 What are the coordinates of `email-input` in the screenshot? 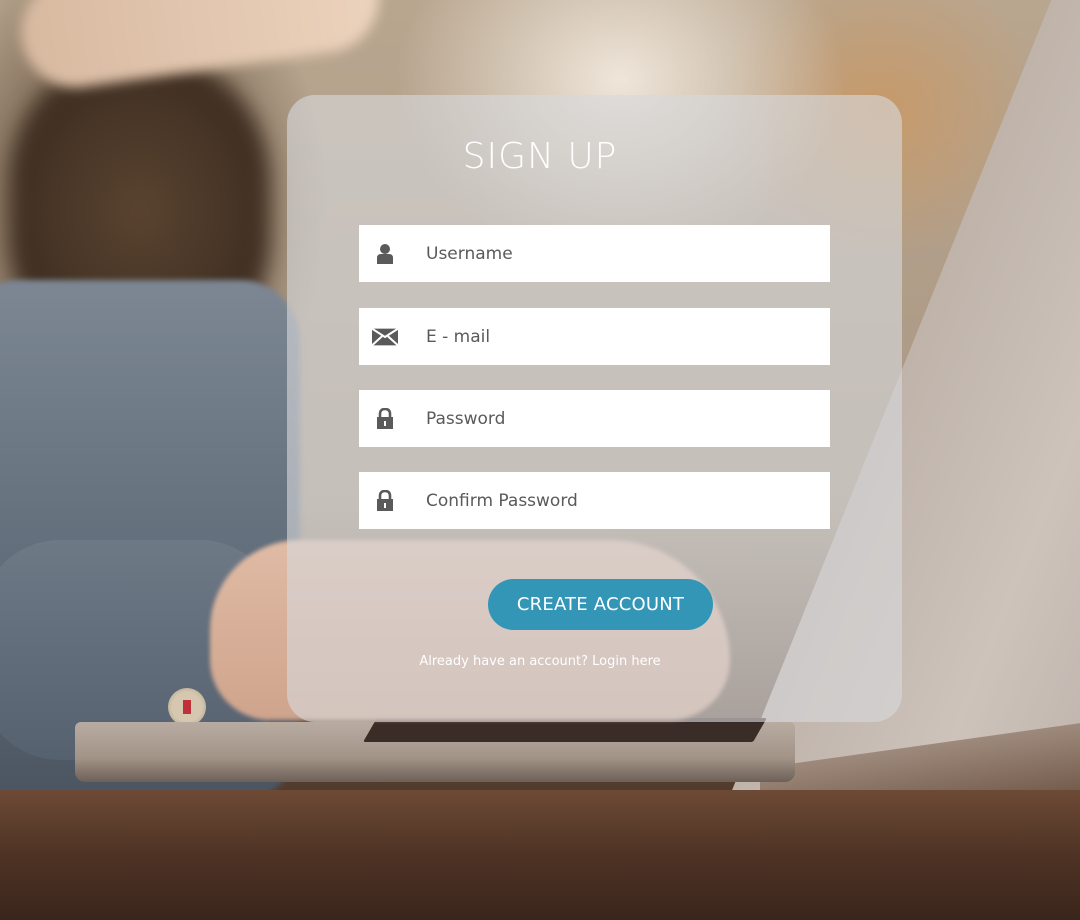 It's located at (627, 336).